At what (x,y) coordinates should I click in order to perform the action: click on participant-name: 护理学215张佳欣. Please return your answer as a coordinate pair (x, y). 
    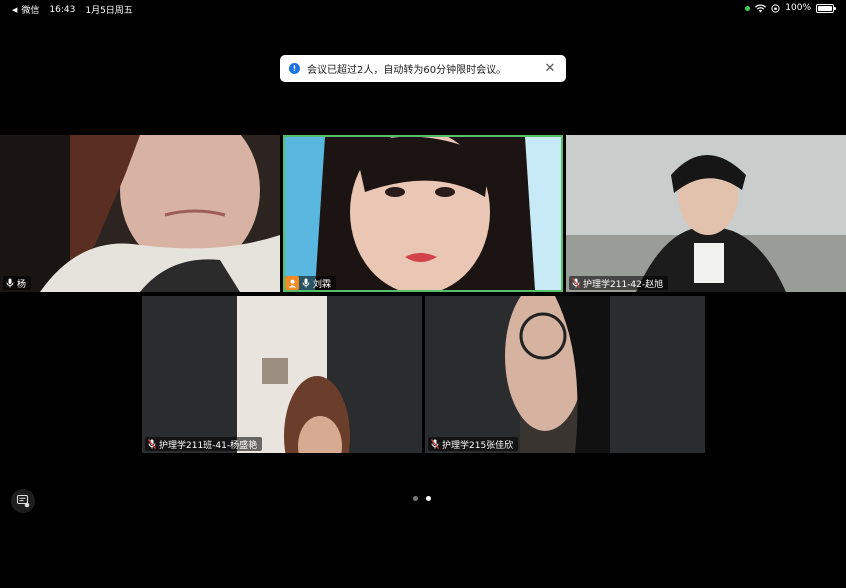
    Looking at the image, I should click on (478, 445).